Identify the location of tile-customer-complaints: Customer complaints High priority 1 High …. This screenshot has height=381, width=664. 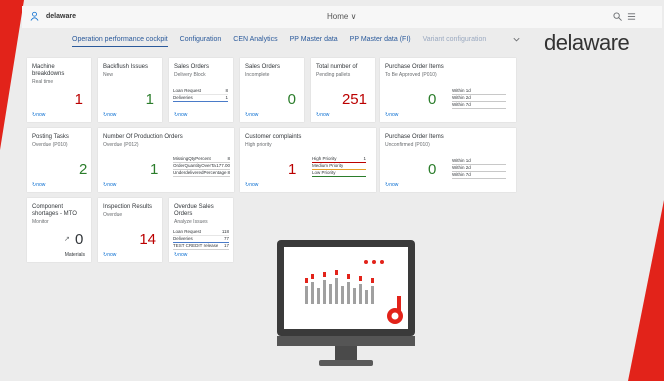
(308, 160).